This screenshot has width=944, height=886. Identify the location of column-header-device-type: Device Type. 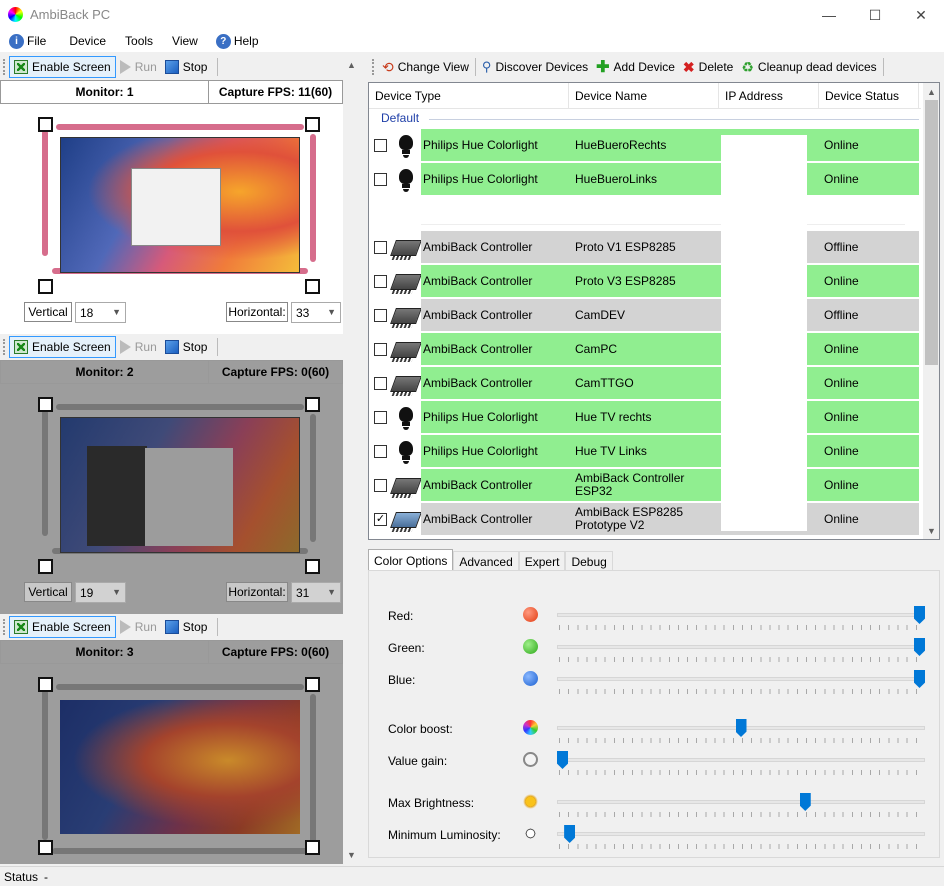
(469, 96).